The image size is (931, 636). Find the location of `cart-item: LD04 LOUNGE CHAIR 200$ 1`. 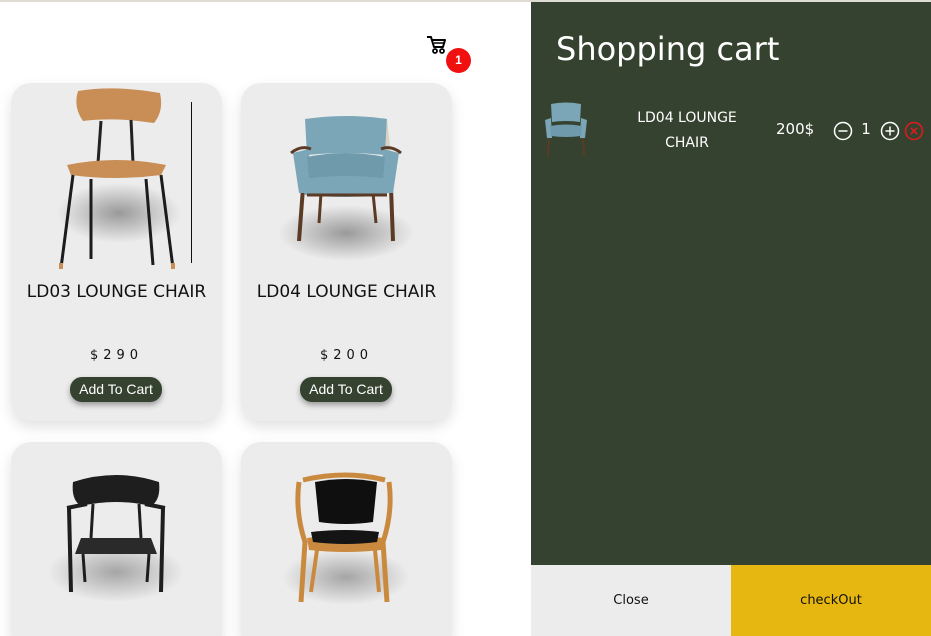

cart-item: LD04 LOUNGE CHAIR 200$ 1 is located at coordinates (731, 127).